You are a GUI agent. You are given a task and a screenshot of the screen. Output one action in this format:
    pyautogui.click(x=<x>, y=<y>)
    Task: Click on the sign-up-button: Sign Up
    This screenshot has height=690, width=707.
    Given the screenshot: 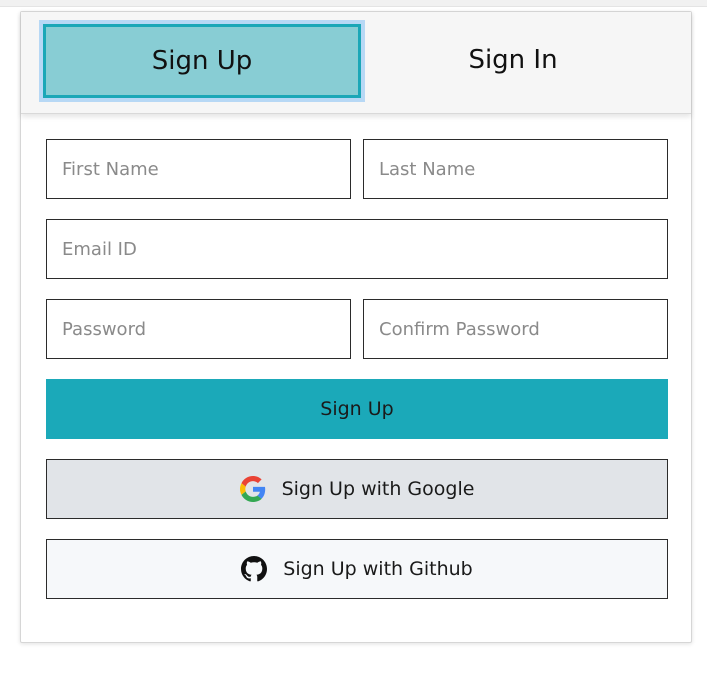 What is the action you would take?
    pyautogui.click(x=357, y=409)
    